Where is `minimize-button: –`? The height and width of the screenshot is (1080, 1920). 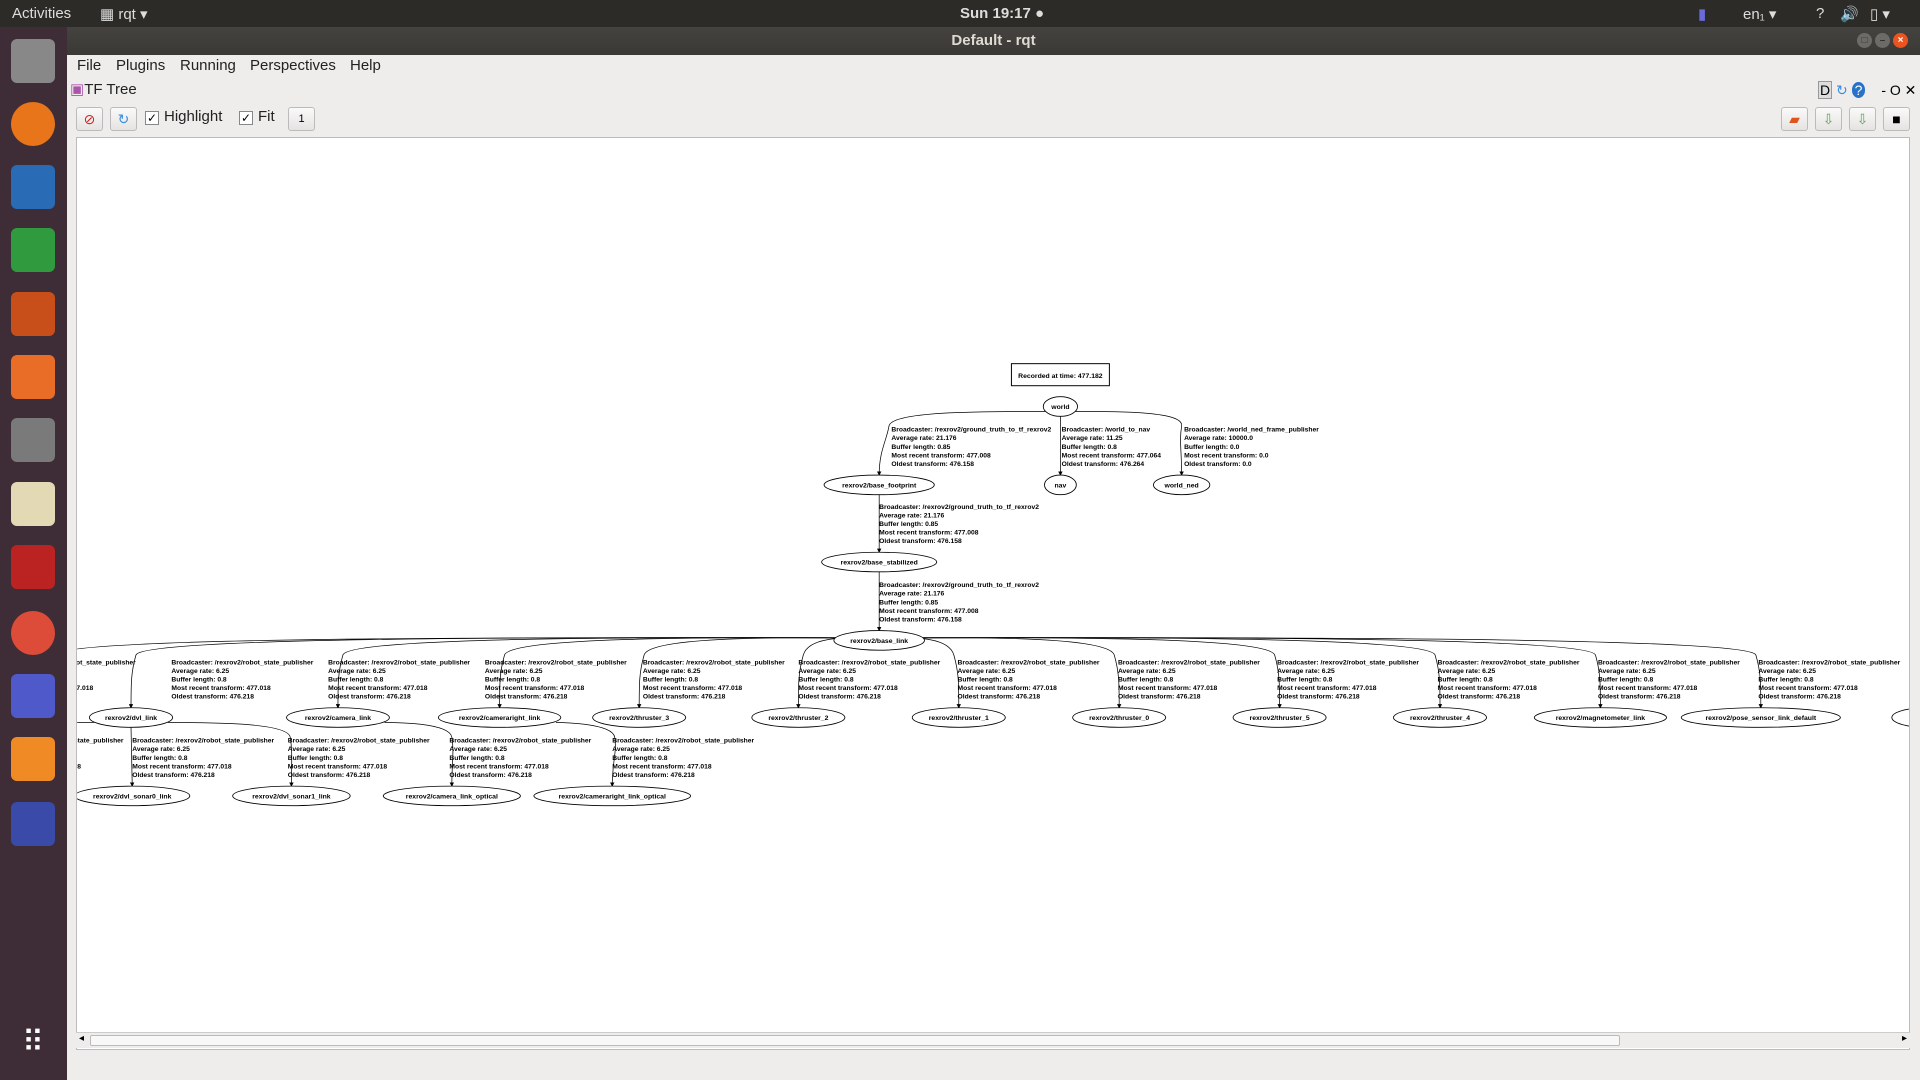
minimize-button: – is located at coordinates (1882, 40).